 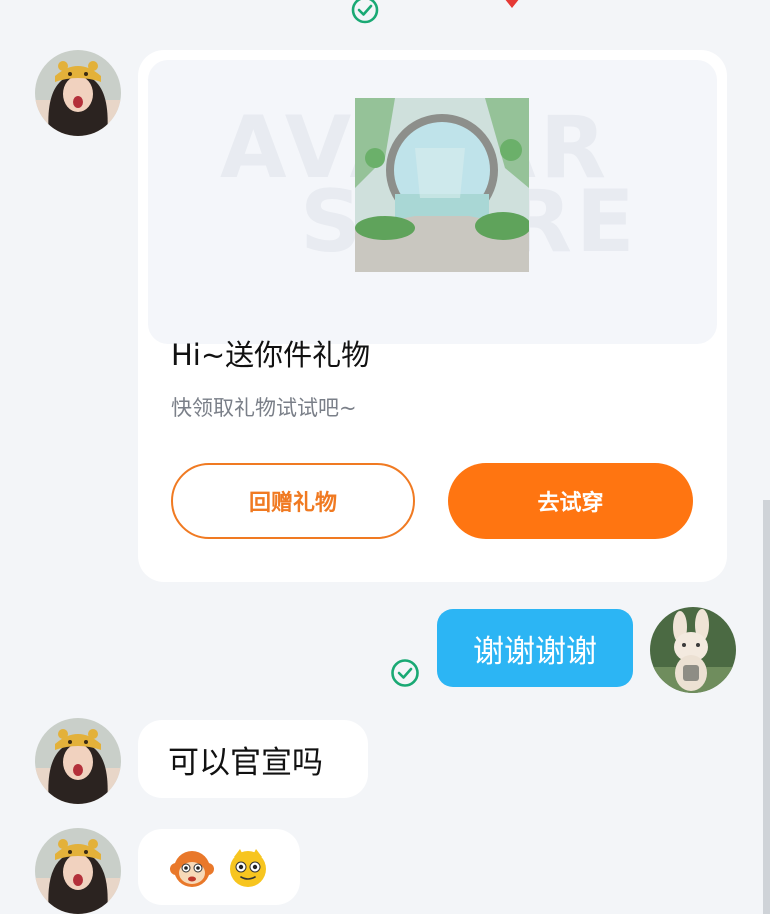 What do you see at coordinates (248, 867) in the screenshot?
I see `yellow-face-emoji-icon` at bounding box center [248, 867].